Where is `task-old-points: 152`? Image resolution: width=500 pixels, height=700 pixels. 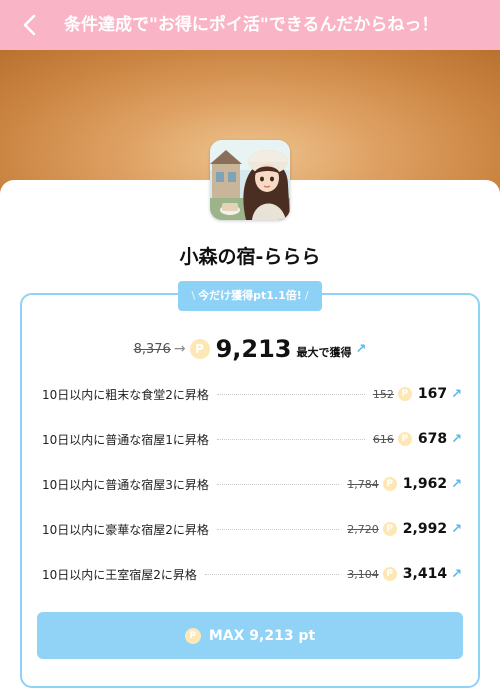
task-old-points: 152 is located at coordinates (383, 394).